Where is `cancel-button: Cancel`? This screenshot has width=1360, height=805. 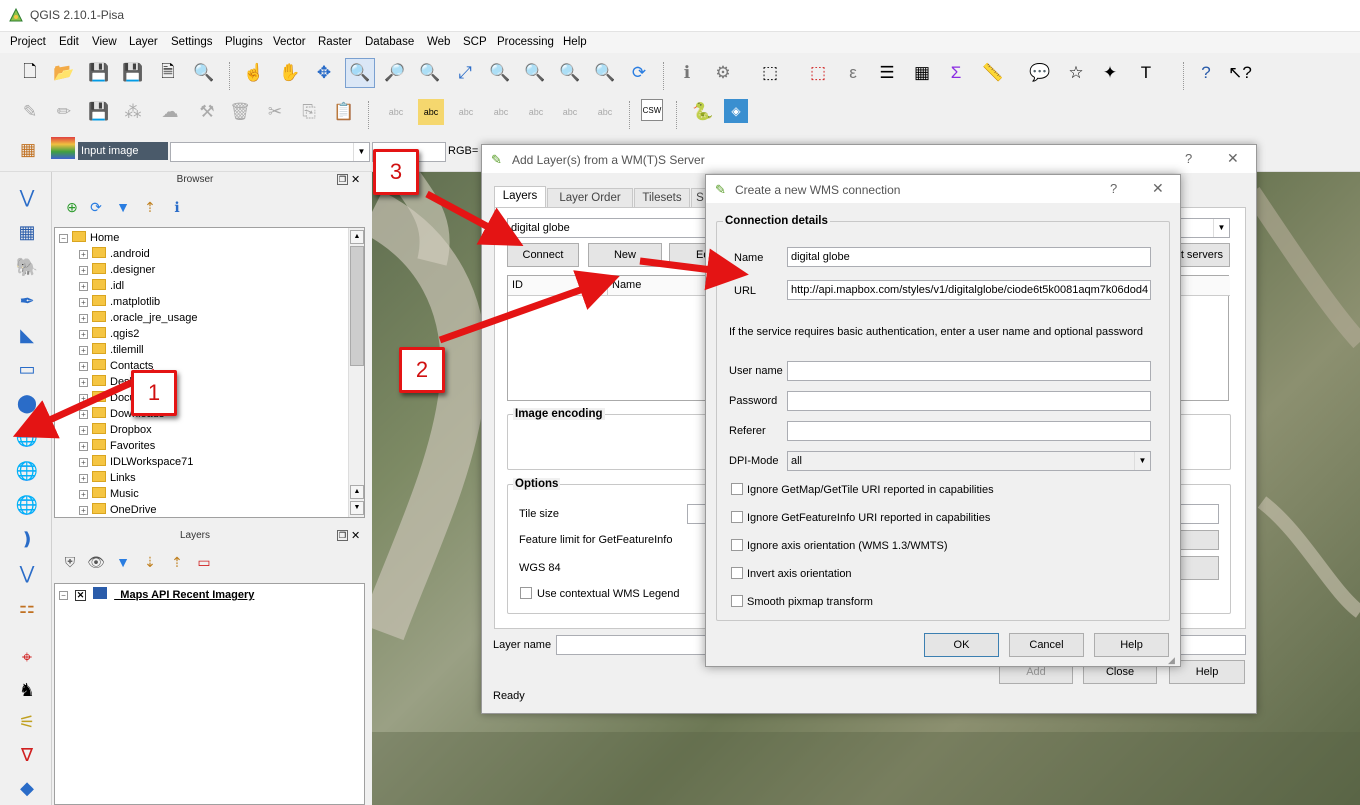
cancel-button: Cancel is located at coordinates (1046, 645).